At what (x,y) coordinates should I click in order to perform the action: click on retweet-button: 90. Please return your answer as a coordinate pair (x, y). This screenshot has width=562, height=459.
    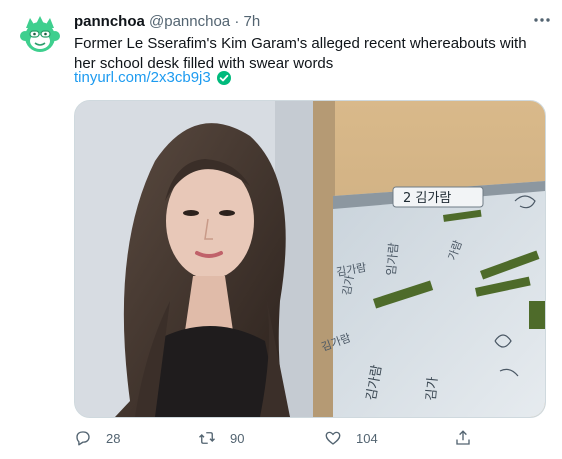
    Looking at the image, I should click on (221, 438).